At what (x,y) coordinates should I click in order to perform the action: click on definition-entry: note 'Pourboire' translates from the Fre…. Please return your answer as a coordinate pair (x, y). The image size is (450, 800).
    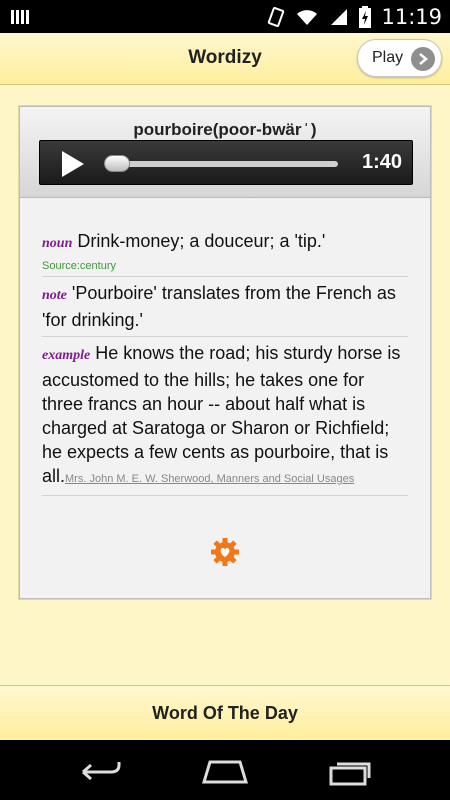
    Looking at the image, I should click on (225, 309).